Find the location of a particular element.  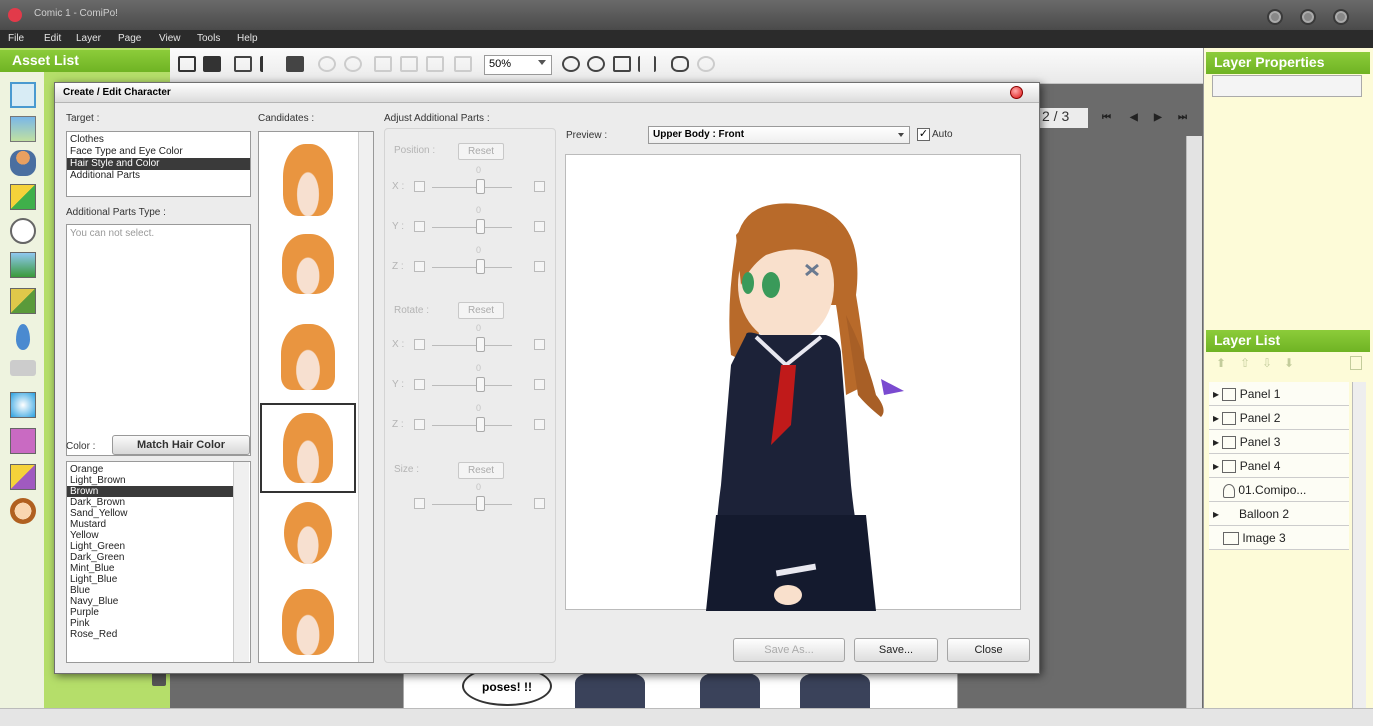

color-item: Light_Green is located at coordinates (150, 546).